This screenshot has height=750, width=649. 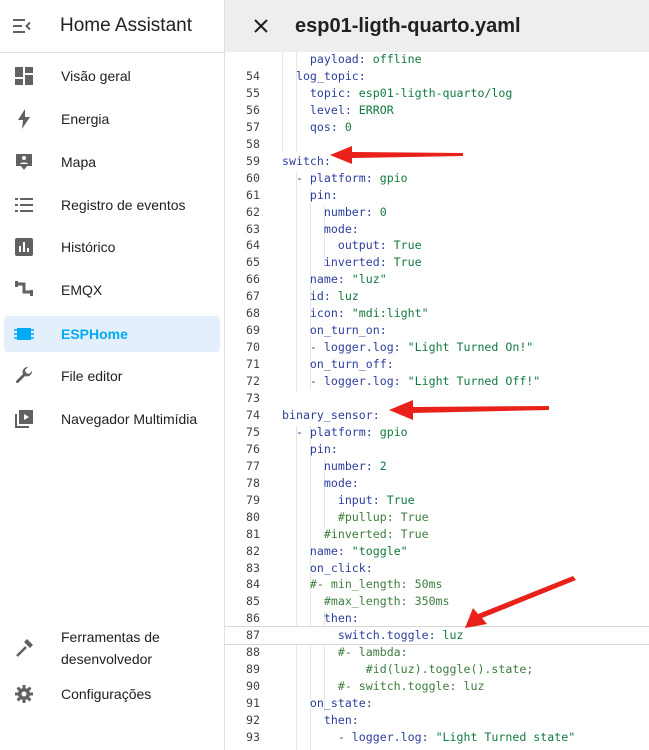 What do you see at coordinates (306, 160) in the screenshot?
I see `code-text: switch:` at bounding box center [306, 160].